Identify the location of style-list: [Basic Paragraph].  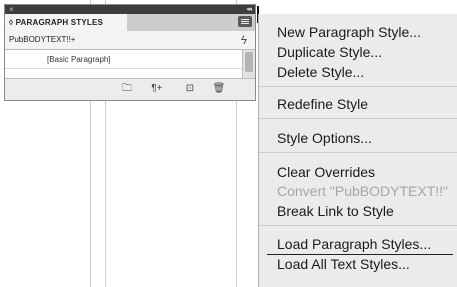
(124, 65).